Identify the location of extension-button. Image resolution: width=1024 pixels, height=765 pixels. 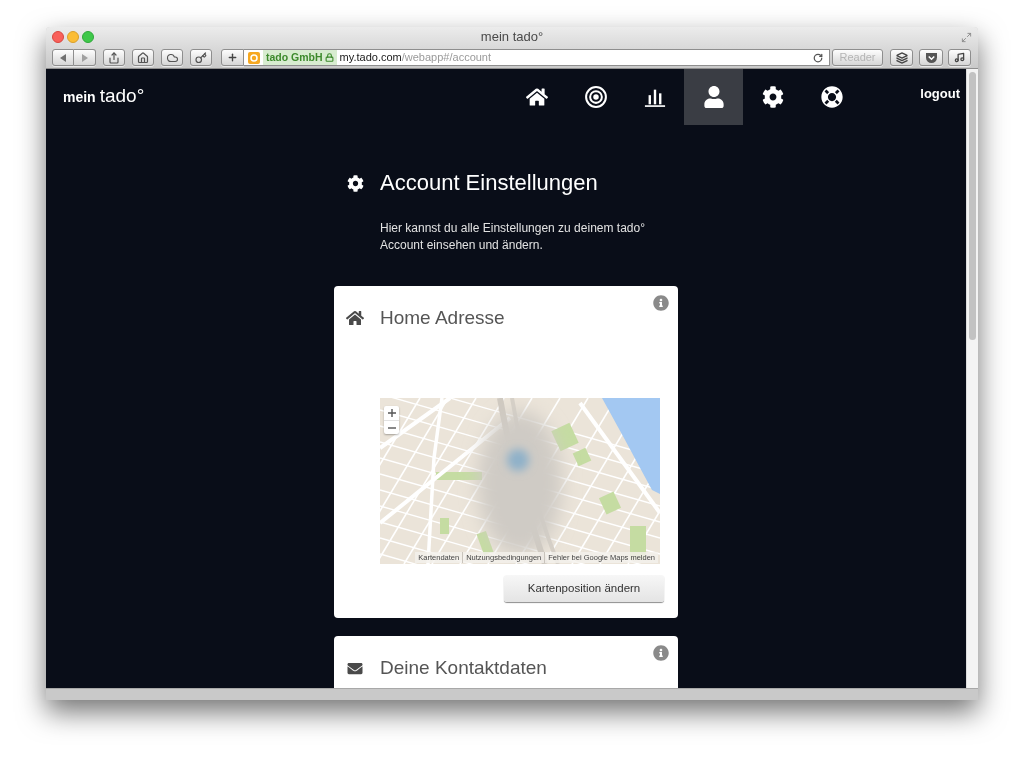
(959, 57).